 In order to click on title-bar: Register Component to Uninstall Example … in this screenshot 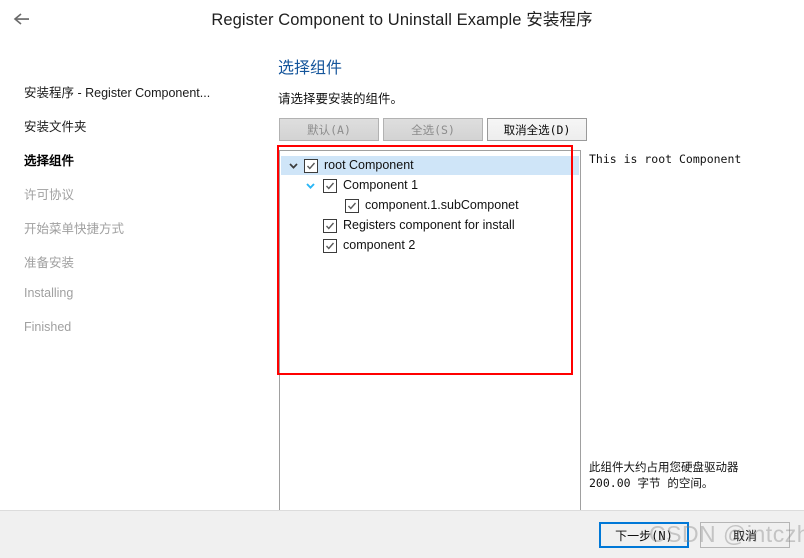, I will do `click(402, 19)`.